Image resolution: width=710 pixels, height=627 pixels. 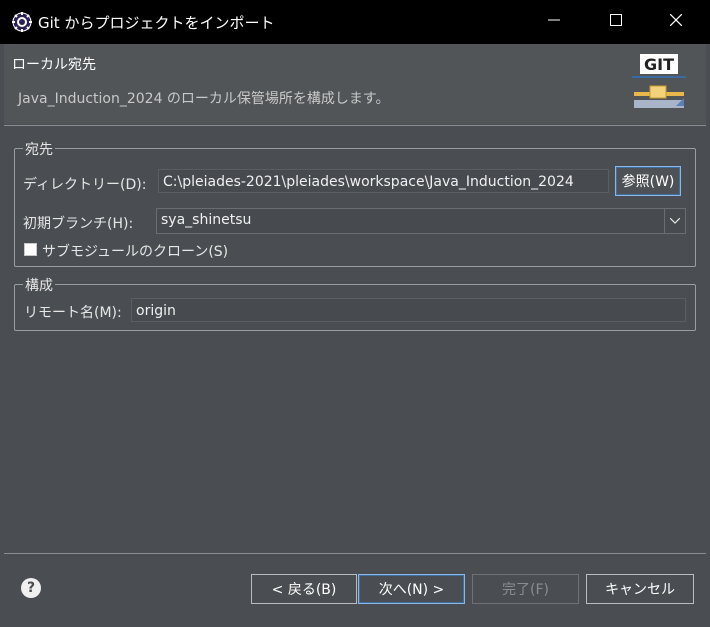 What do you see at coordinates (54, 65) in the screenshot?
I see `page-title: ローカル宛先` at bounding box center [54, 65].